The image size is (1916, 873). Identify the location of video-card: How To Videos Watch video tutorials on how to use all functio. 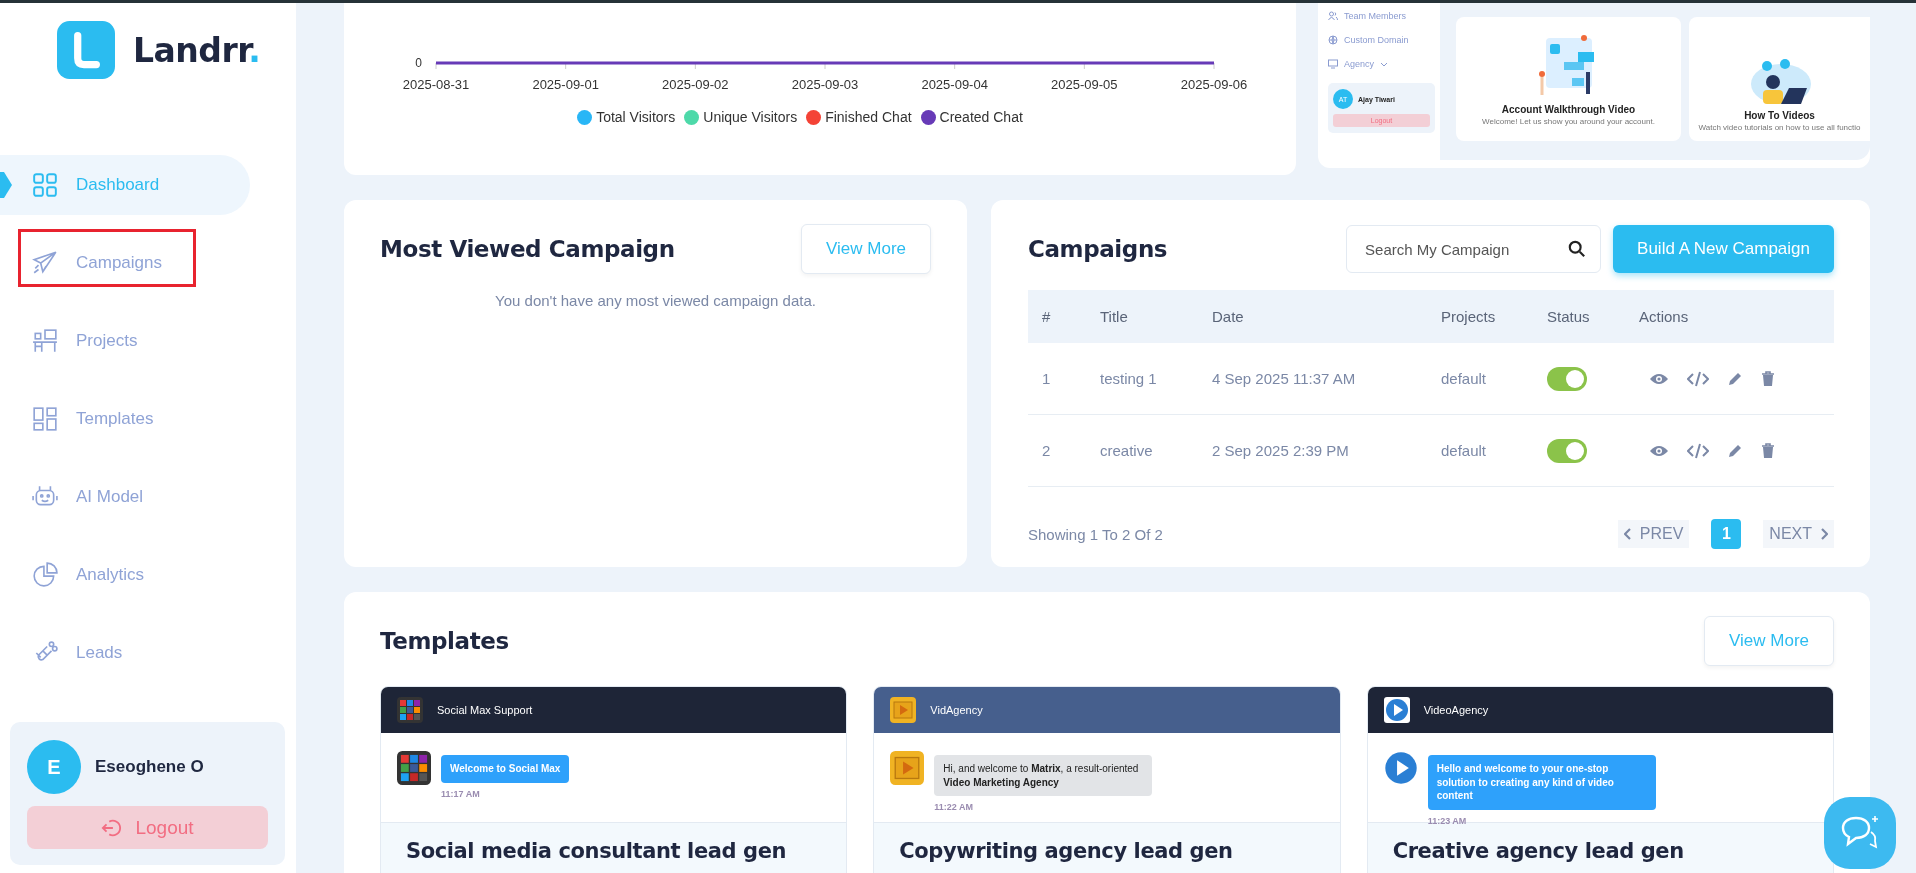
(1779, 79).